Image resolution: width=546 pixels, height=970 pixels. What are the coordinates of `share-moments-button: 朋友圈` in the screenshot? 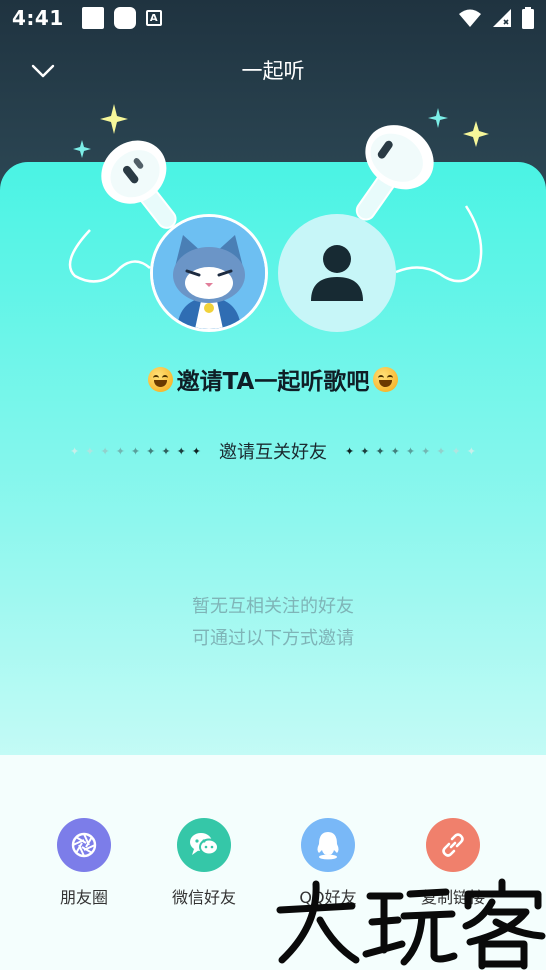 It's located at (84, 863).